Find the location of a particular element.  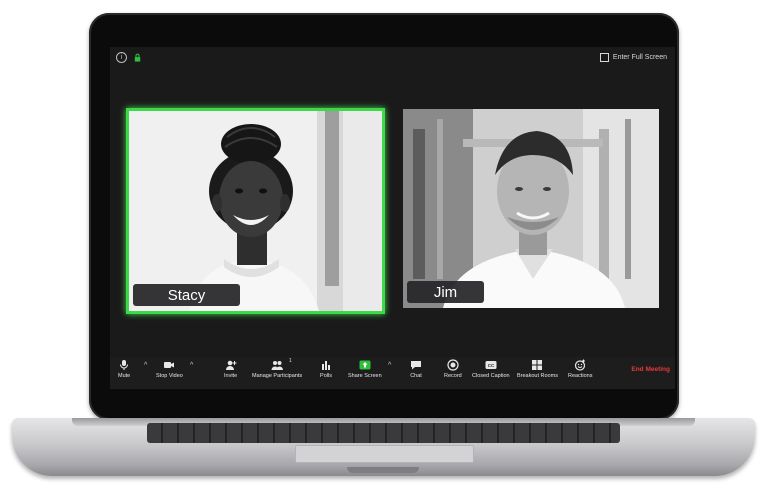

participant-video-jim is located at coordinates (531, 208).